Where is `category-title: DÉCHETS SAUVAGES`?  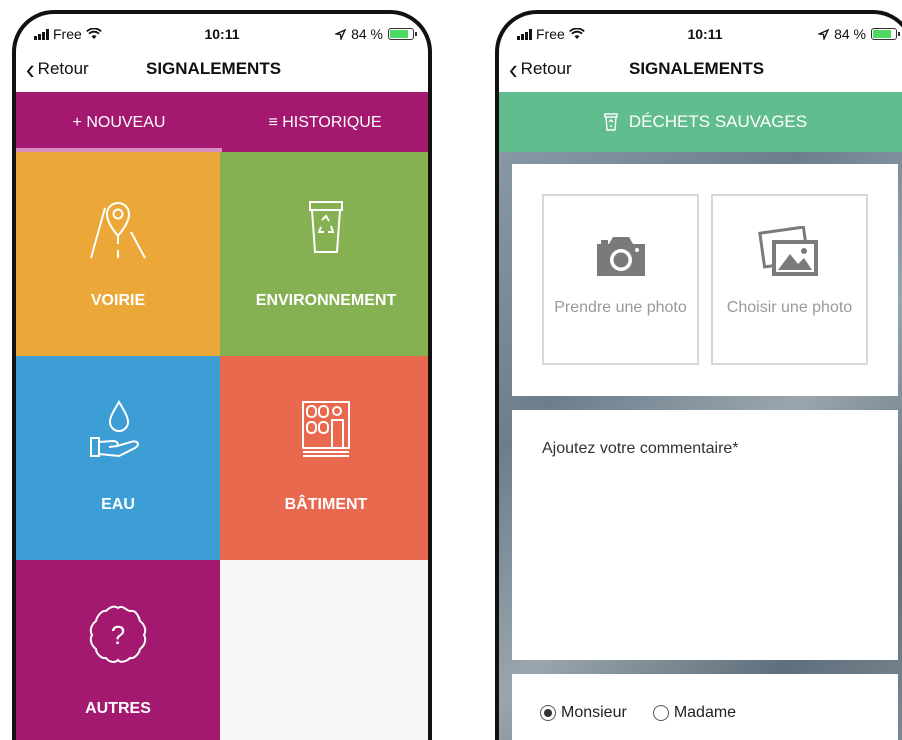
category-title: DÉCHETS SAUVAGES is located at coordinates (718, 121).